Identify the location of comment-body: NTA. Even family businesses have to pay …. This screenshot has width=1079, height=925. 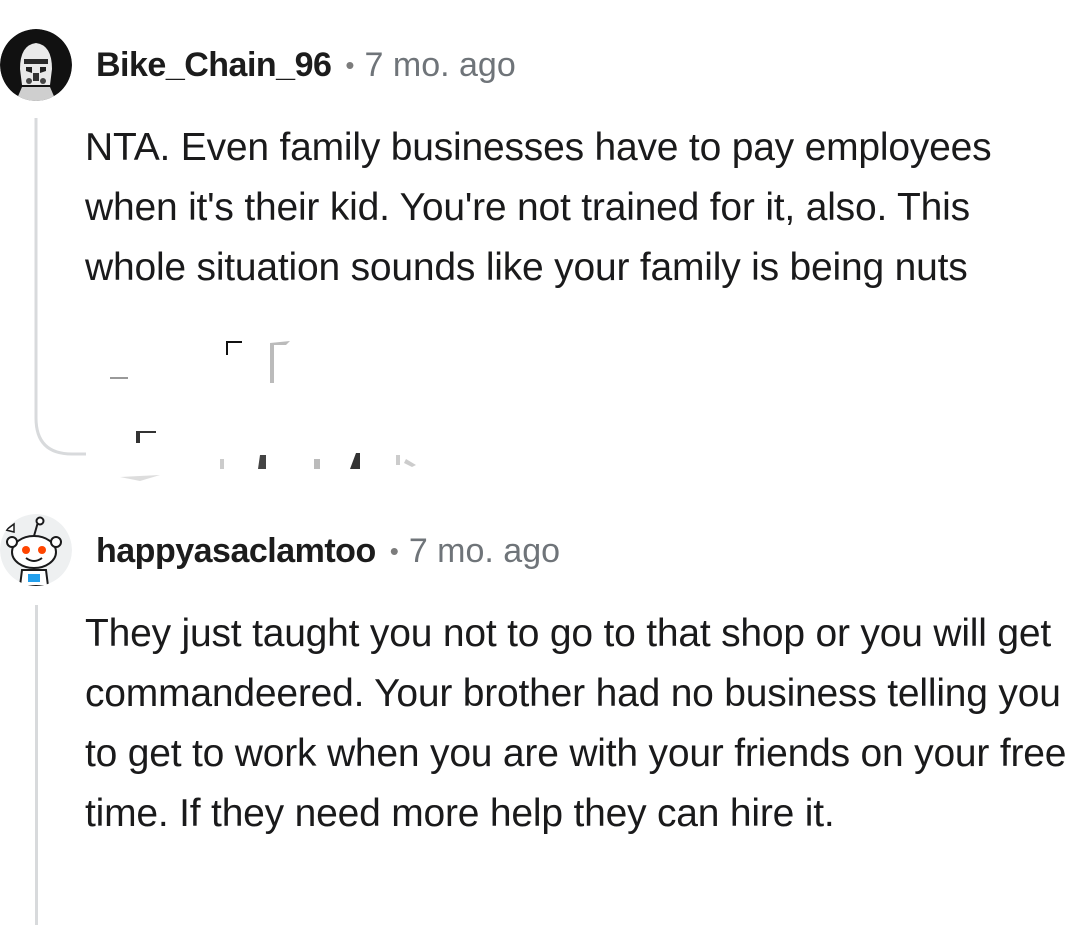
(538, 207).